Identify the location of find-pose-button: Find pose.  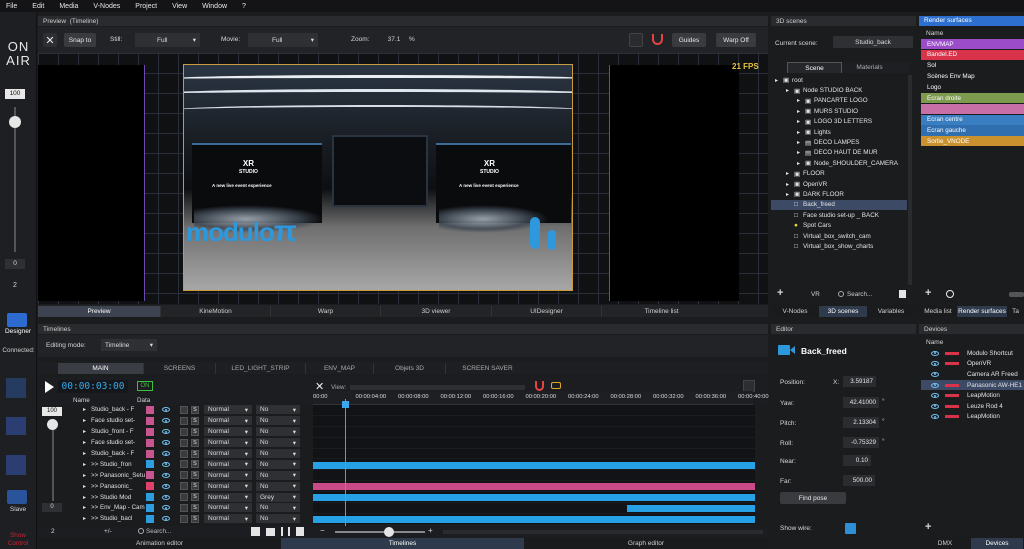
(813, 498).